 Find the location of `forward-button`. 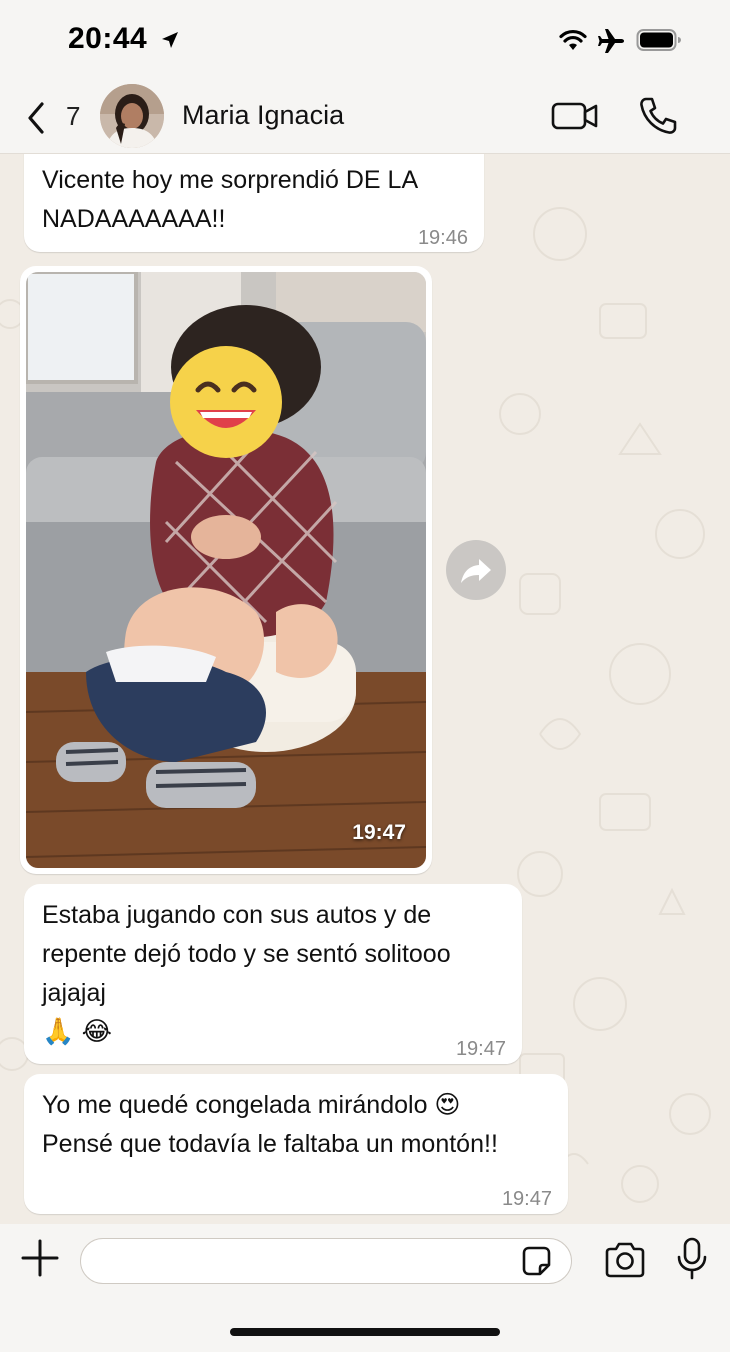

forward-button is located at coordinates (476, 570).